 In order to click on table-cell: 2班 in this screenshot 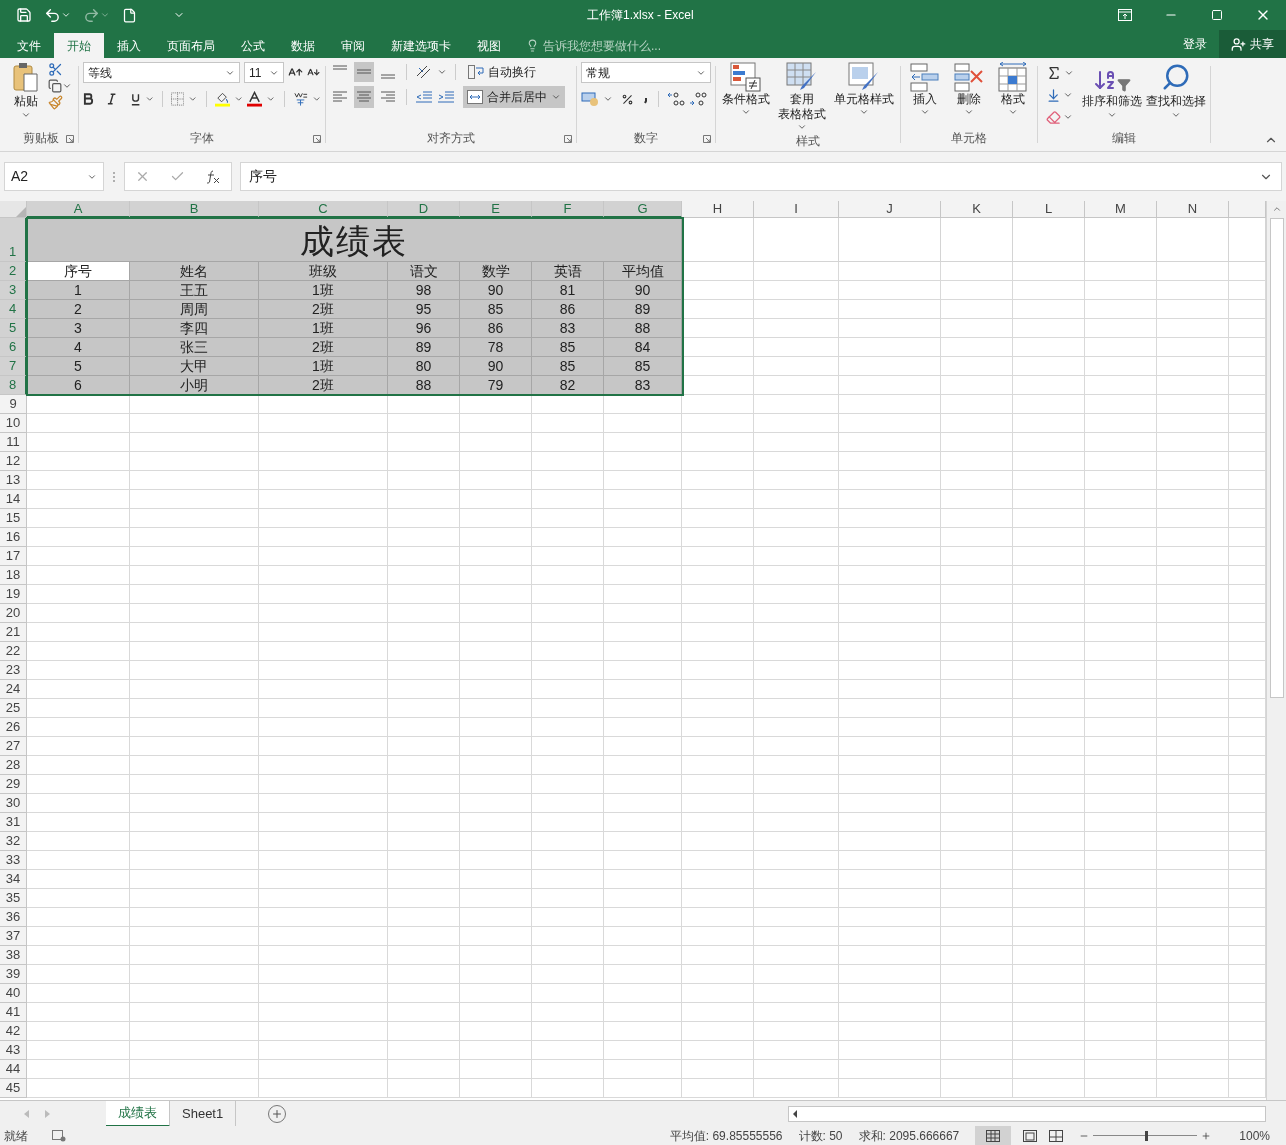, I will do `click(323, 309)`.